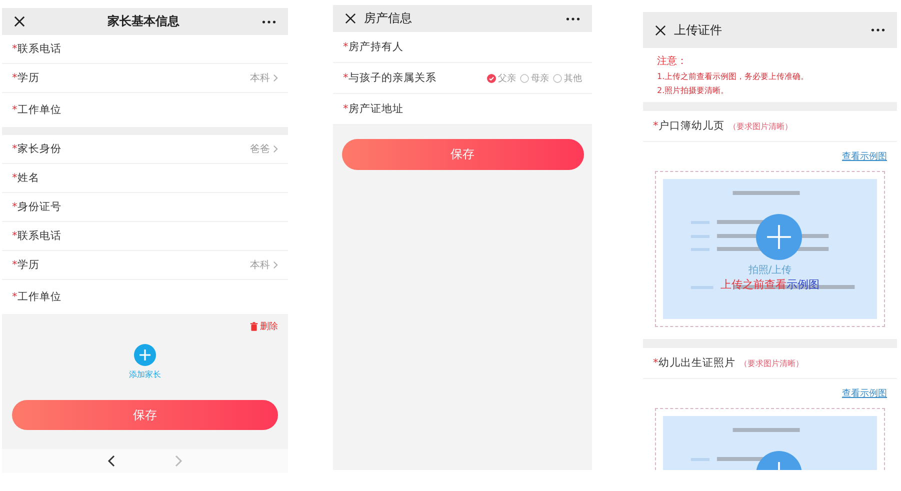  I want to click on radio-option: 母亲, so click(534, 78).